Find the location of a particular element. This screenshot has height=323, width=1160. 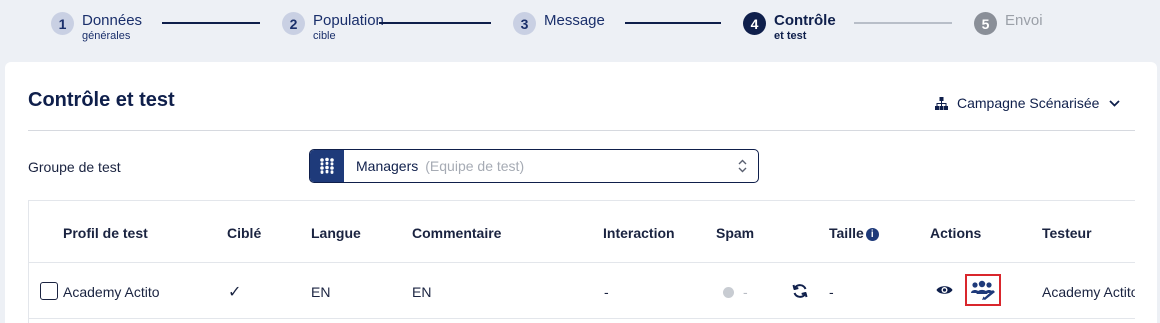

step-sublabel: générales is located at coordinates (106, 36).